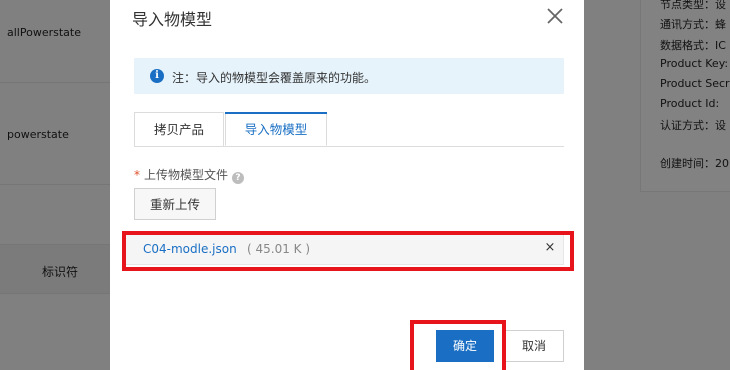 The width and height of the screenshot is (730, 370). What do you see at coordinates (186, 175) in the screenshot?
I see `upload-field-text: 上传物模型文件` at bounding box center [186, 175].